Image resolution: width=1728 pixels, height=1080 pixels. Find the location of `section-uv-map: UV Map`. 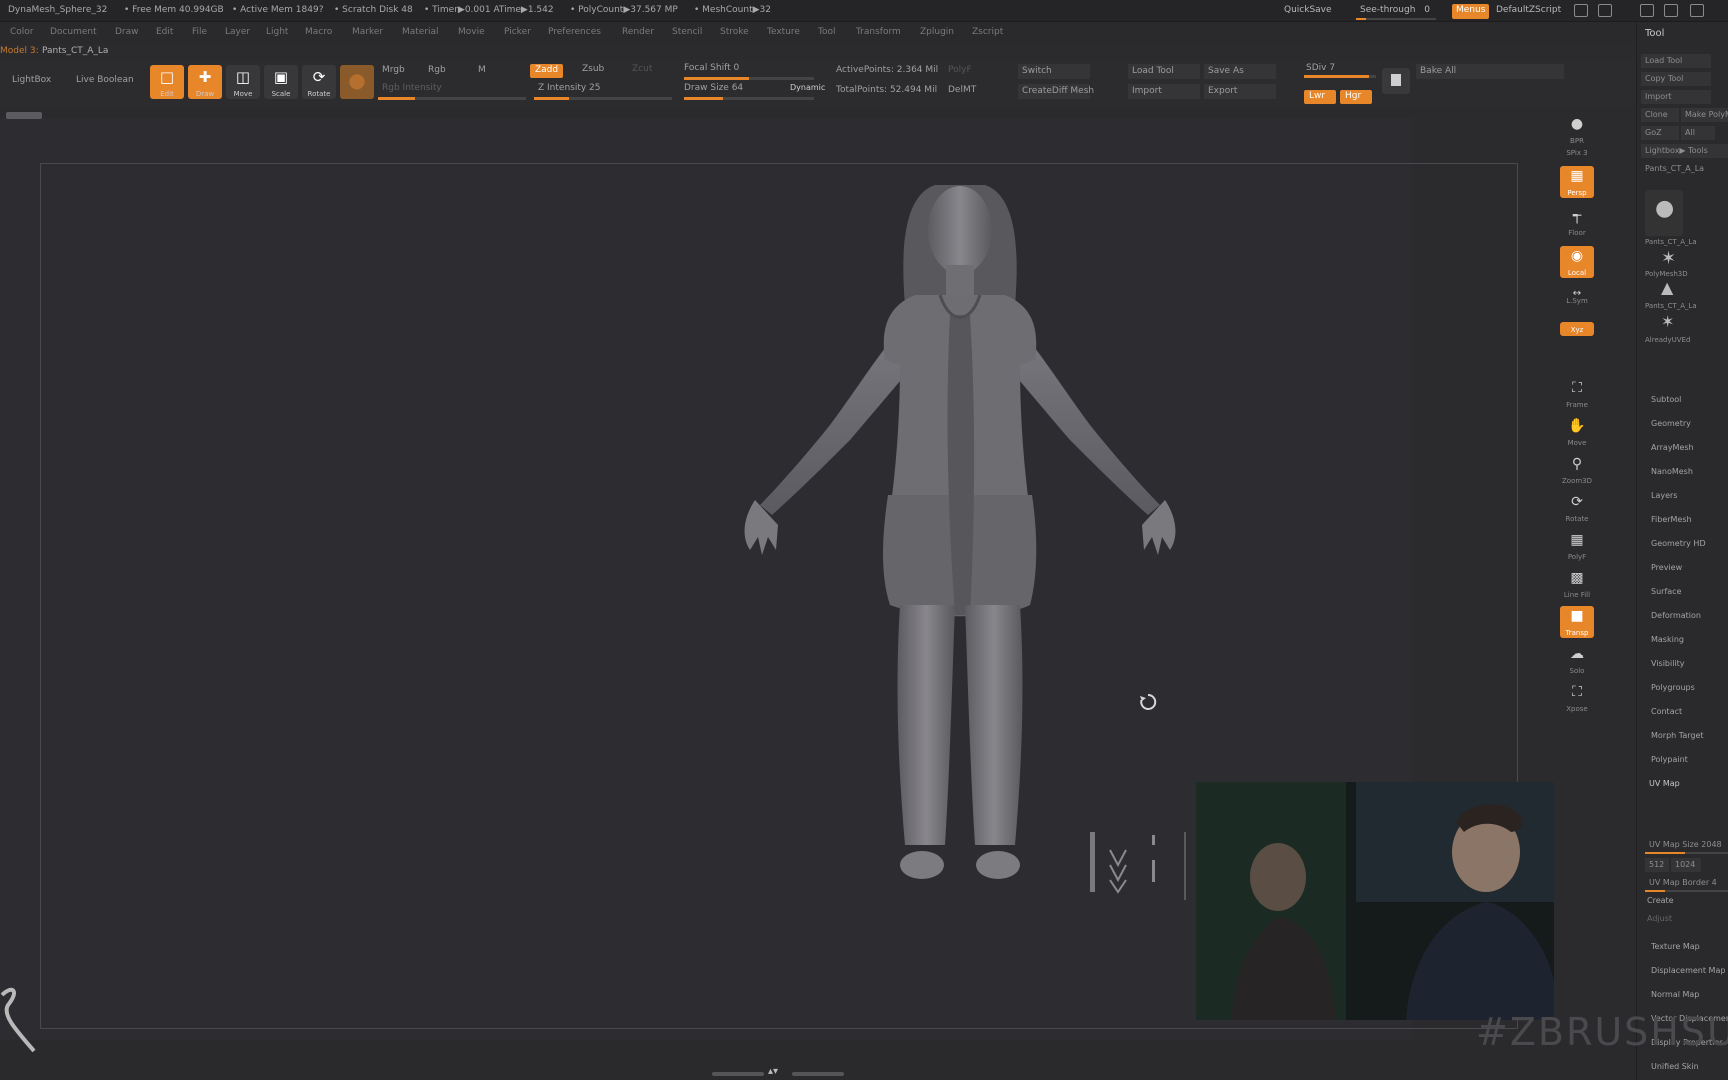

section-uv-map: UV Map is located at coordinates (1664, 783).